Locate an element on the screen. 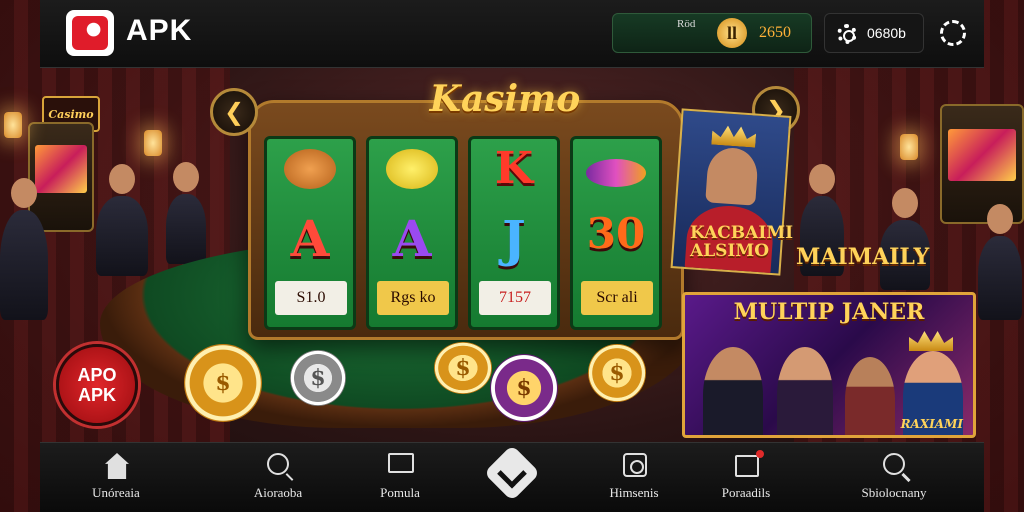  settings-label: 0680b is located at coordinates (886, 33).